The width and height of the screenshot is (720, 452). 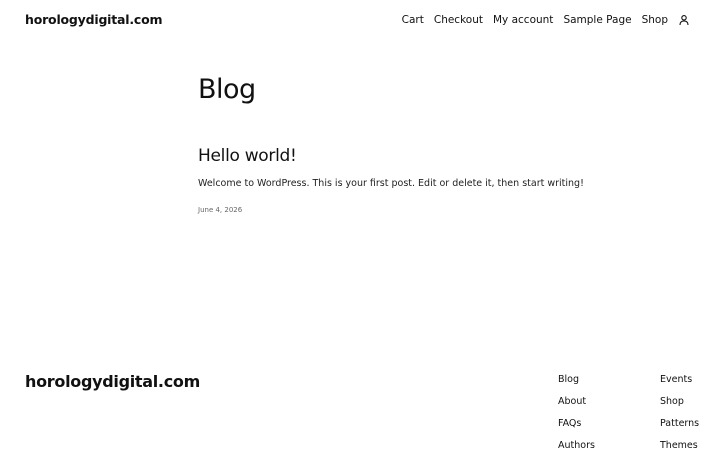 What do you see at coordinates (448, 156) in the screenshot?
I see `post-title-link: Hello world!` at bounding box center [448, 156].